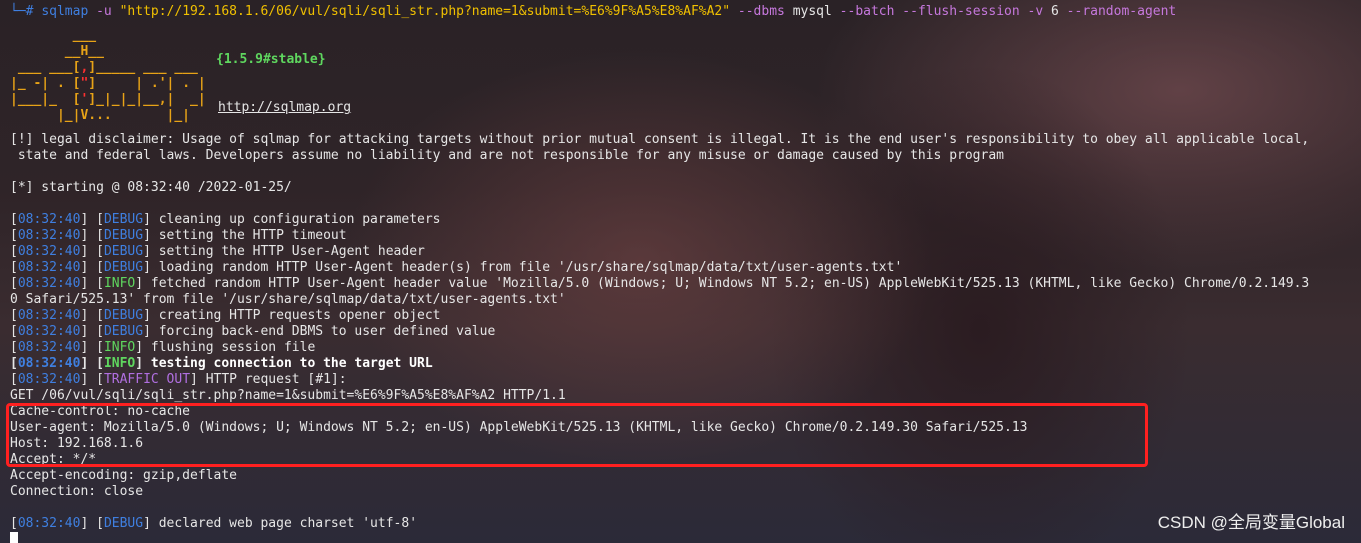 This screenshot has height=543, width=1361. Describe the element at coordinates (26, 11) in the screenshot. I see `prompt-symbol: └─#` at that location.